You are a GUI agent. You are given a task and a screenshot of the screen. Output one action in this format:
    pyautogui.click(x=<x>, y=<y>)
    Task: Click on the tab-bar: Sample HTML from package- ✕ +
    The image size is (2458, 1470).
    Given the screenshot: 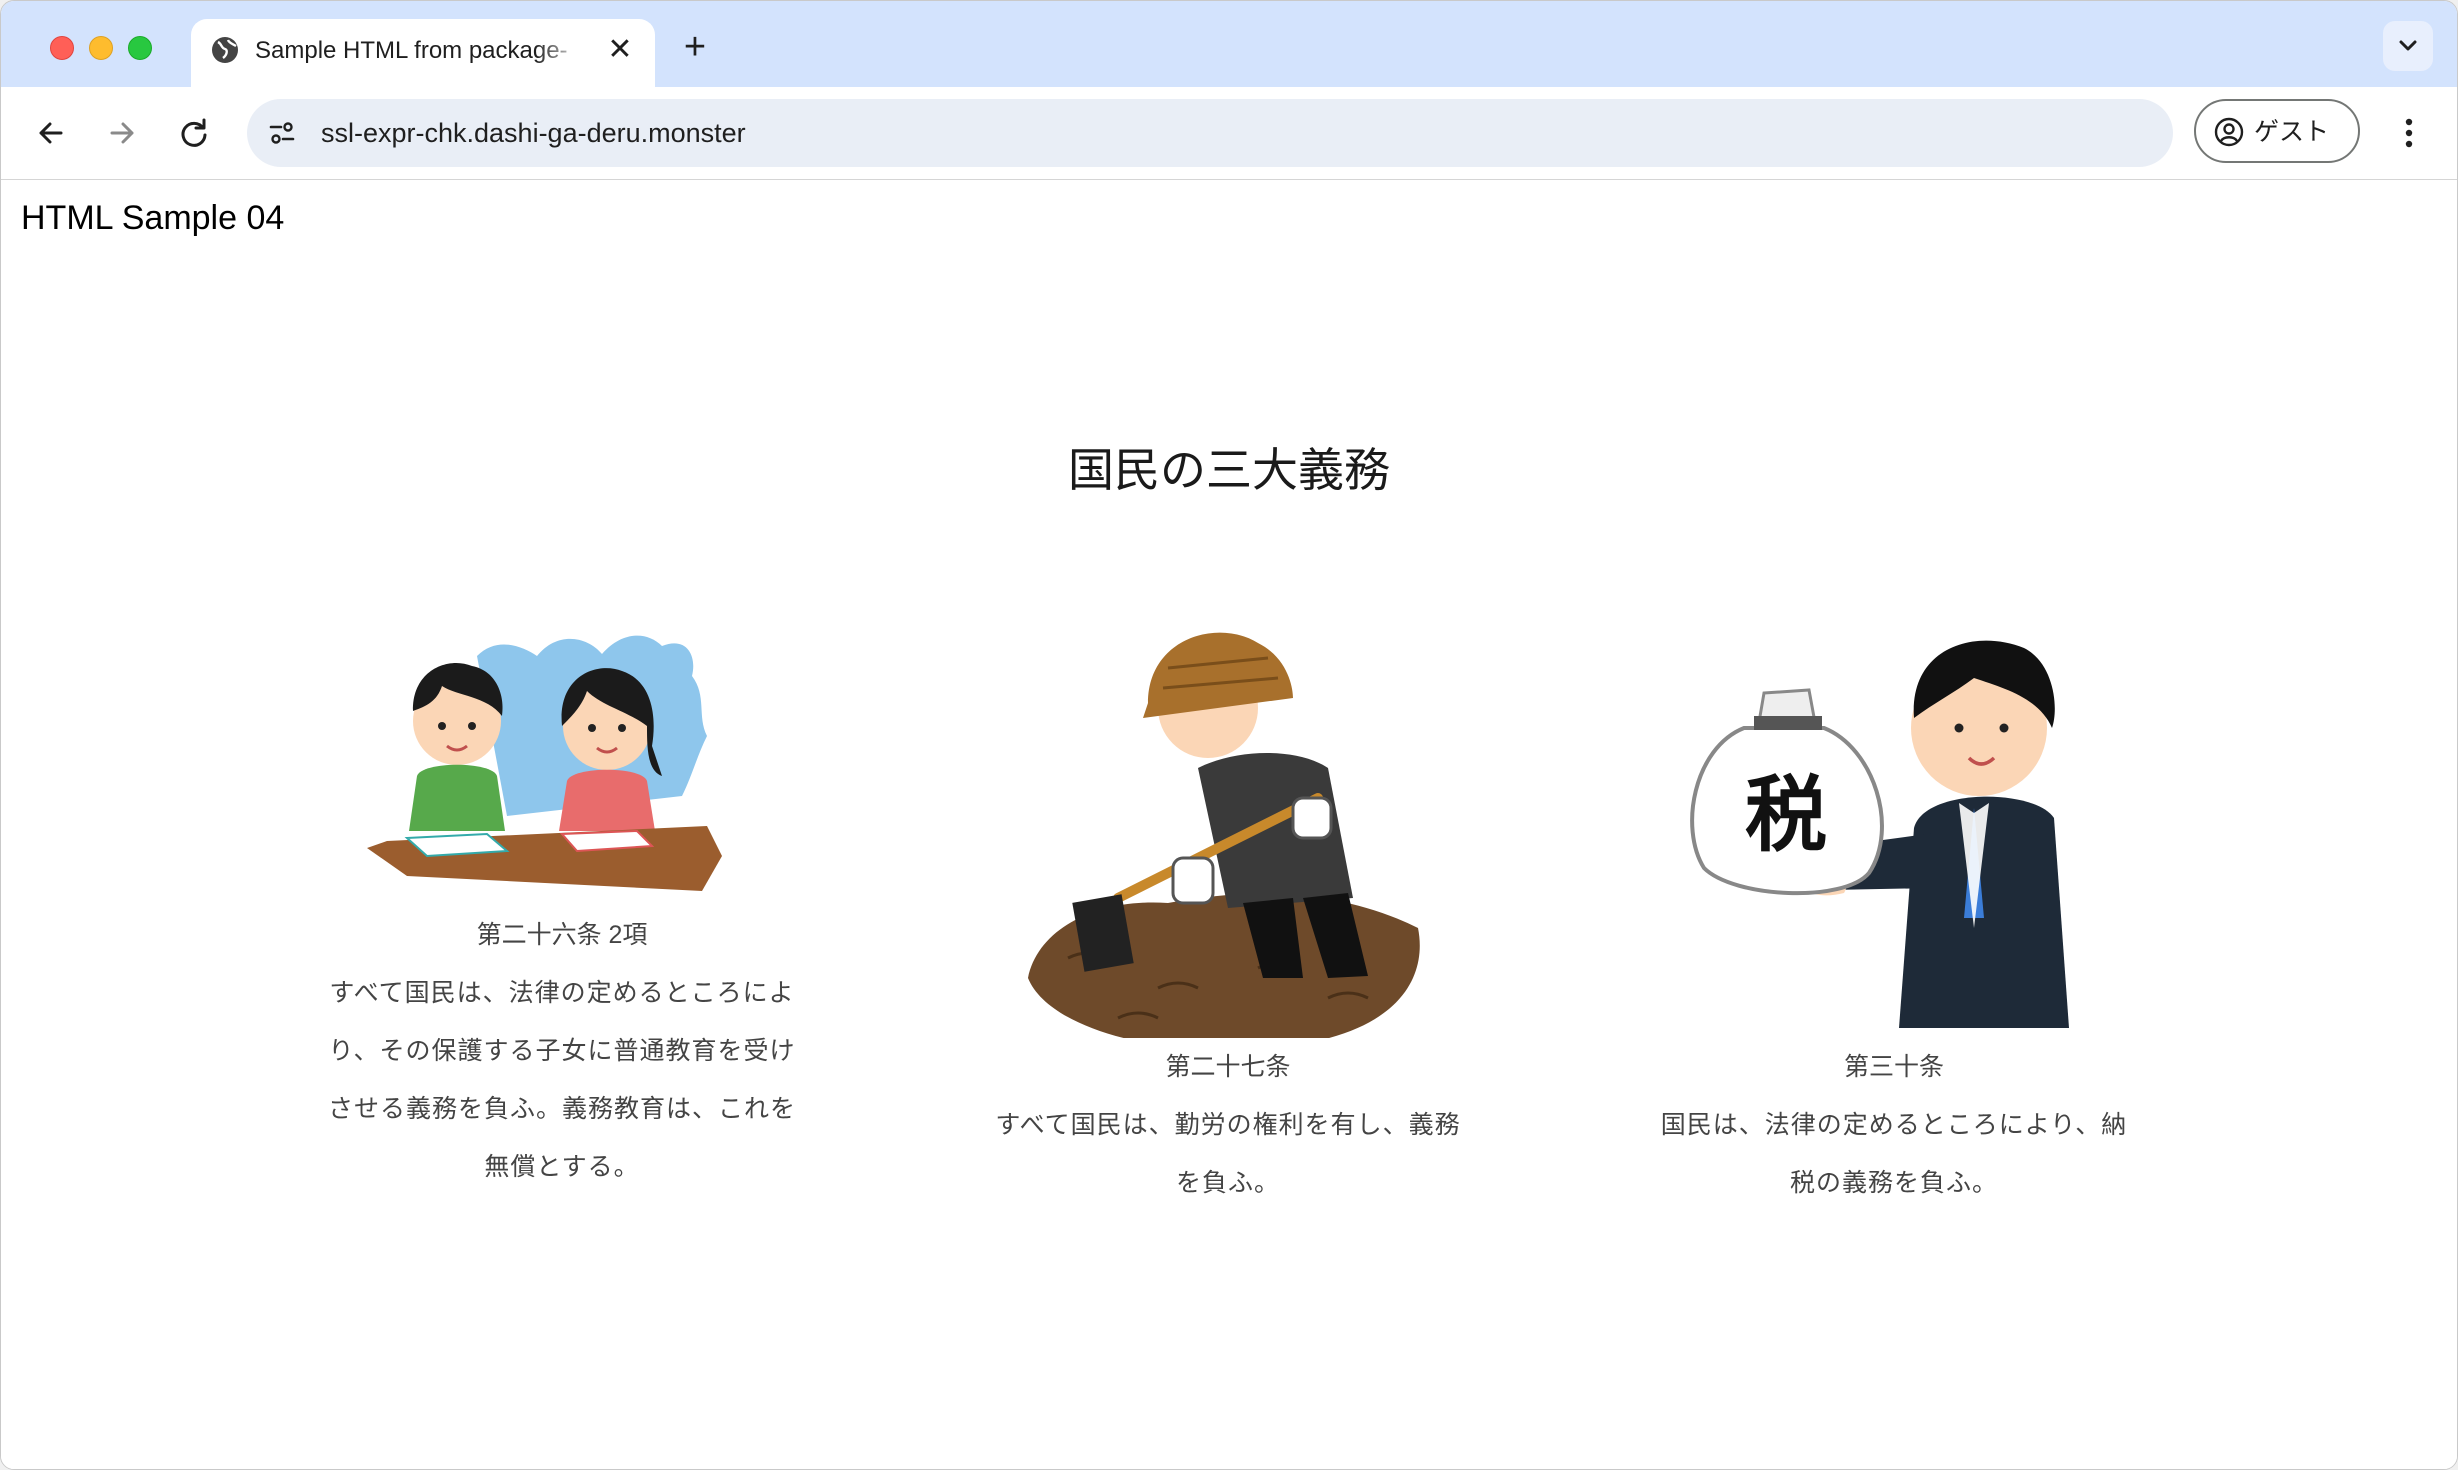 What is the action you would take?
    pyautogui.click(x=1229, y=44)
    